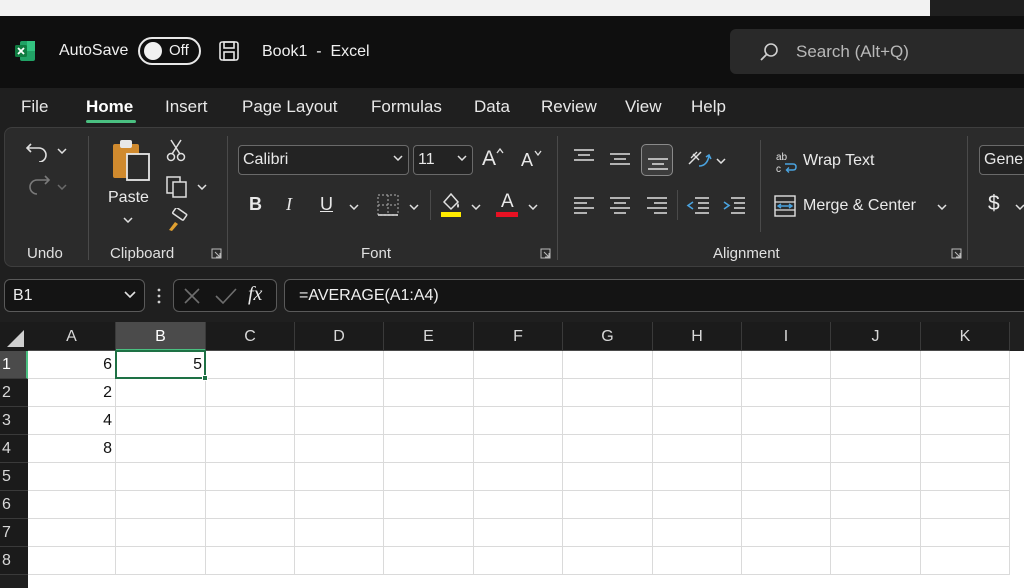 This screenshot has width=1024, height=588. Describe the element at coordinates (250, 533) in the screenshot. I see `cell-c7` at that location.